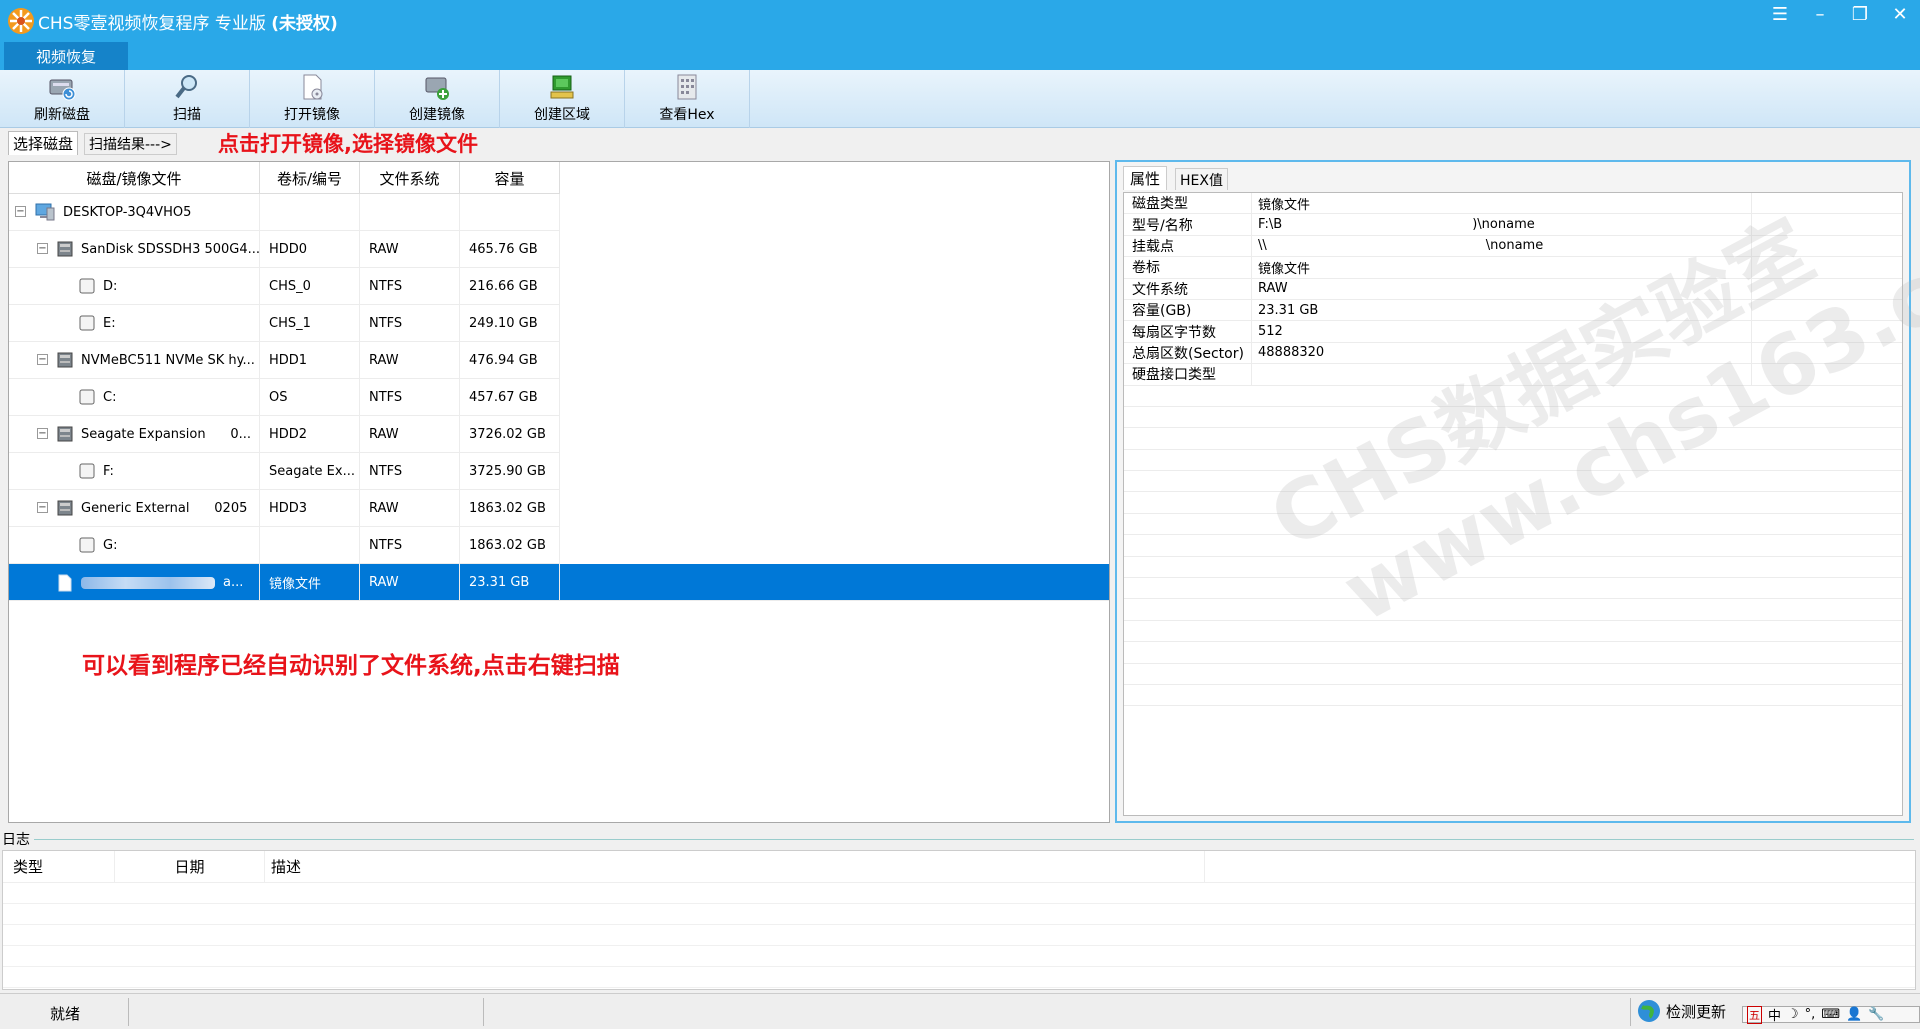  What do you see at coordinates (510, 434) in the screenshot?
I see `cell-size: 3726.02 GB` at bounding box center [510, 434].